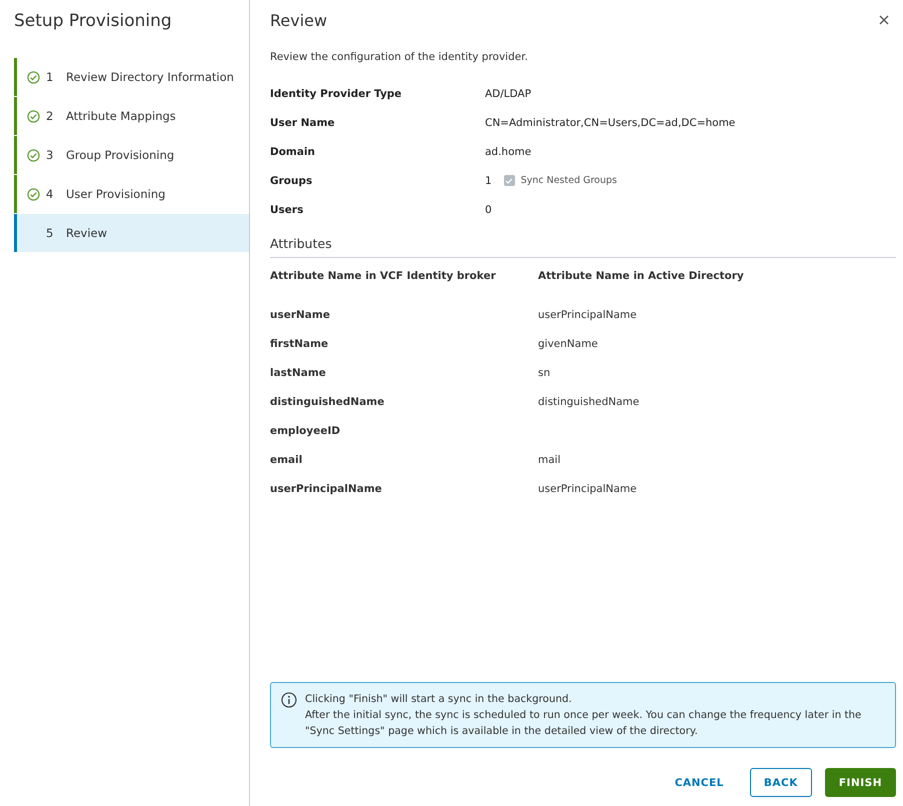 Image resolution: width=903 pixels, height=806 pixels. I want to click on step-label: Attribute Mappings, so click(121, 116).